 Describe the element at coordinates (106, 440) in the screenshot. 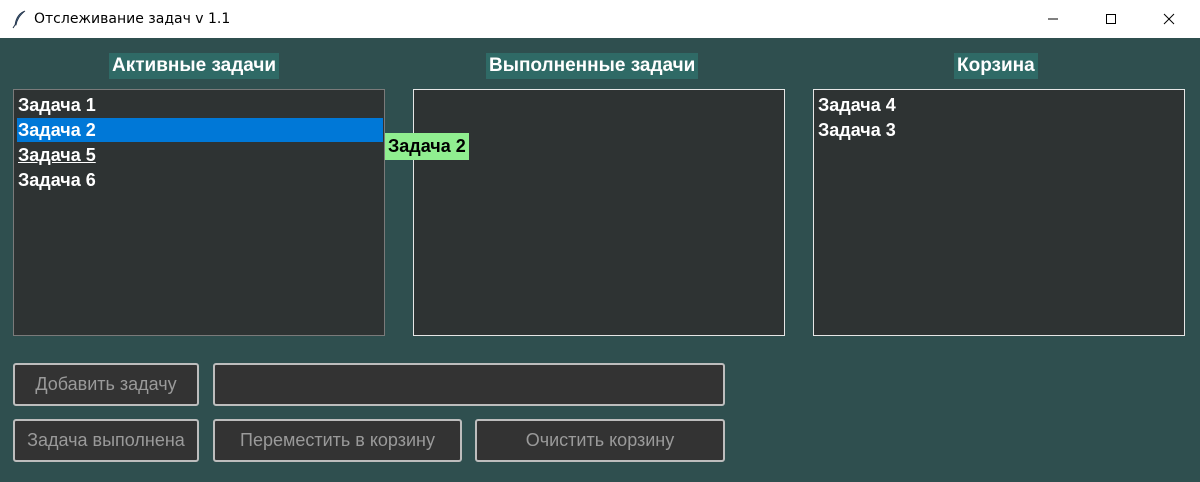

I see `task-done-button: Задача выполнена` at that location.